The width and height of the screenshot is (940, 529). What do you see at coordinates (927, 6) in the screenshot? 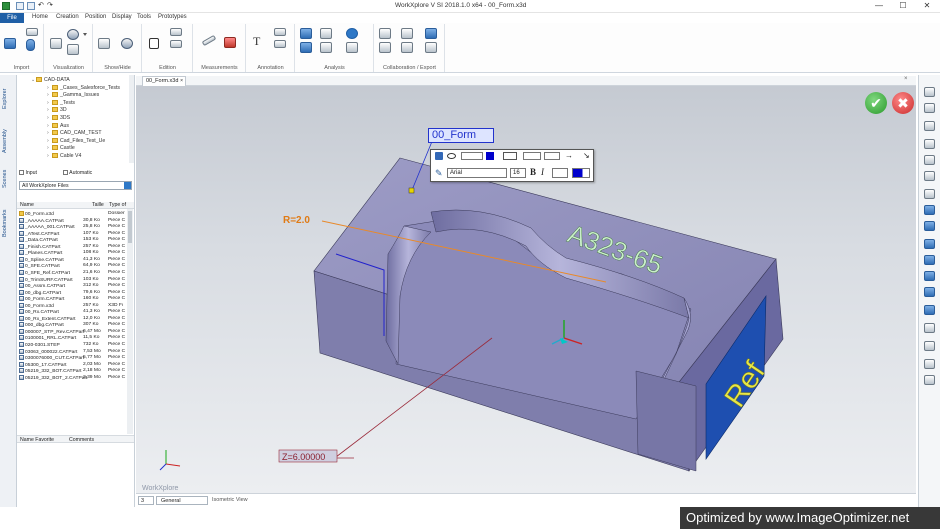
I see `close-window-button: ✕` at bounding box center [927, 6].